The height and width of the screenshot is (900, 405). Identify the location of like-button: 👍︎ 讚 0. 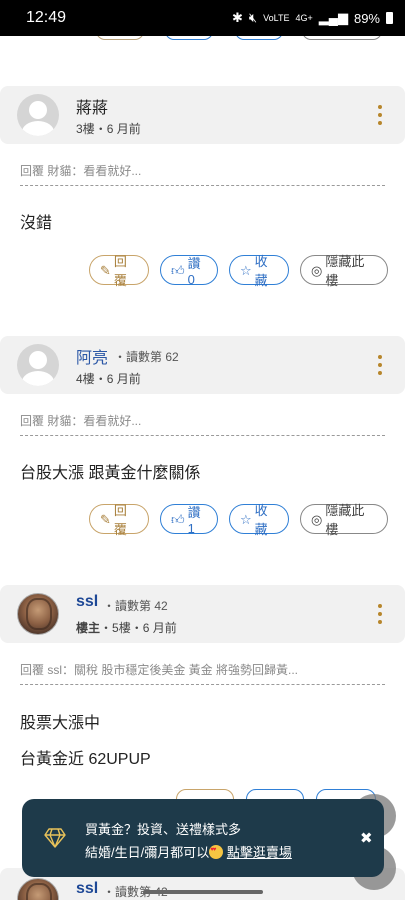
(189, 271).